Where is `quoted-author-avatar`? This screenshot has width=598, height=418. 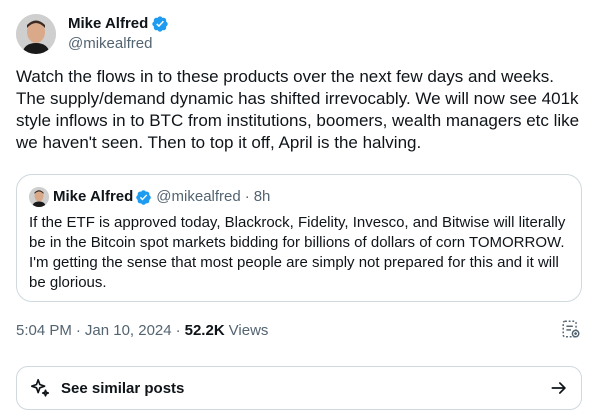 quoted-author-avatar is located at coordinates (39, 197).